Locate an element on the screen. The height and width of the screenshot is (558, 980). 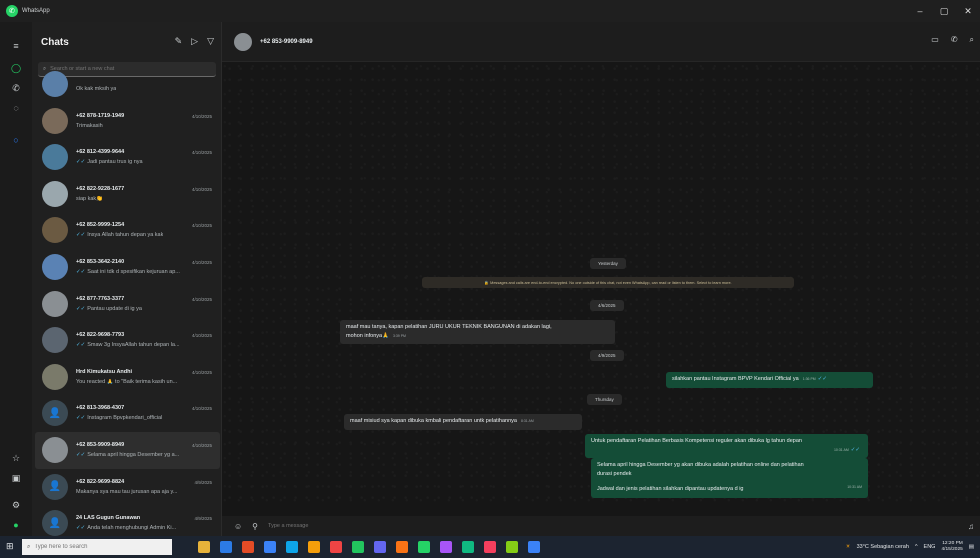
maximize-button: ▢ is located at coordinates (944, 11).